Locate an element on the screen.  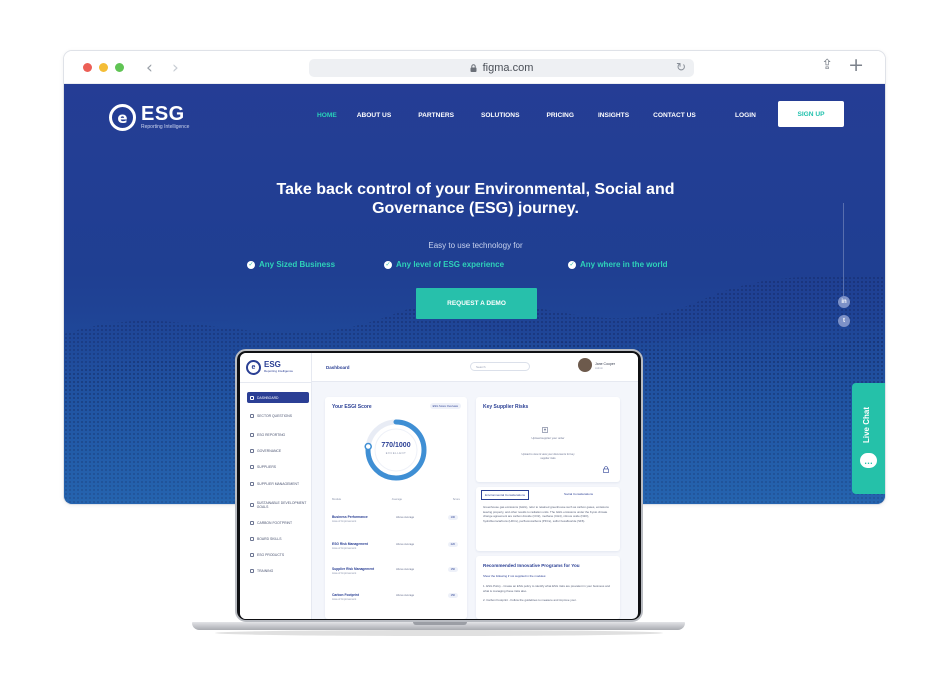
site-logo: e ESG Reporting Intelligence is located at coordinates (149, 117).